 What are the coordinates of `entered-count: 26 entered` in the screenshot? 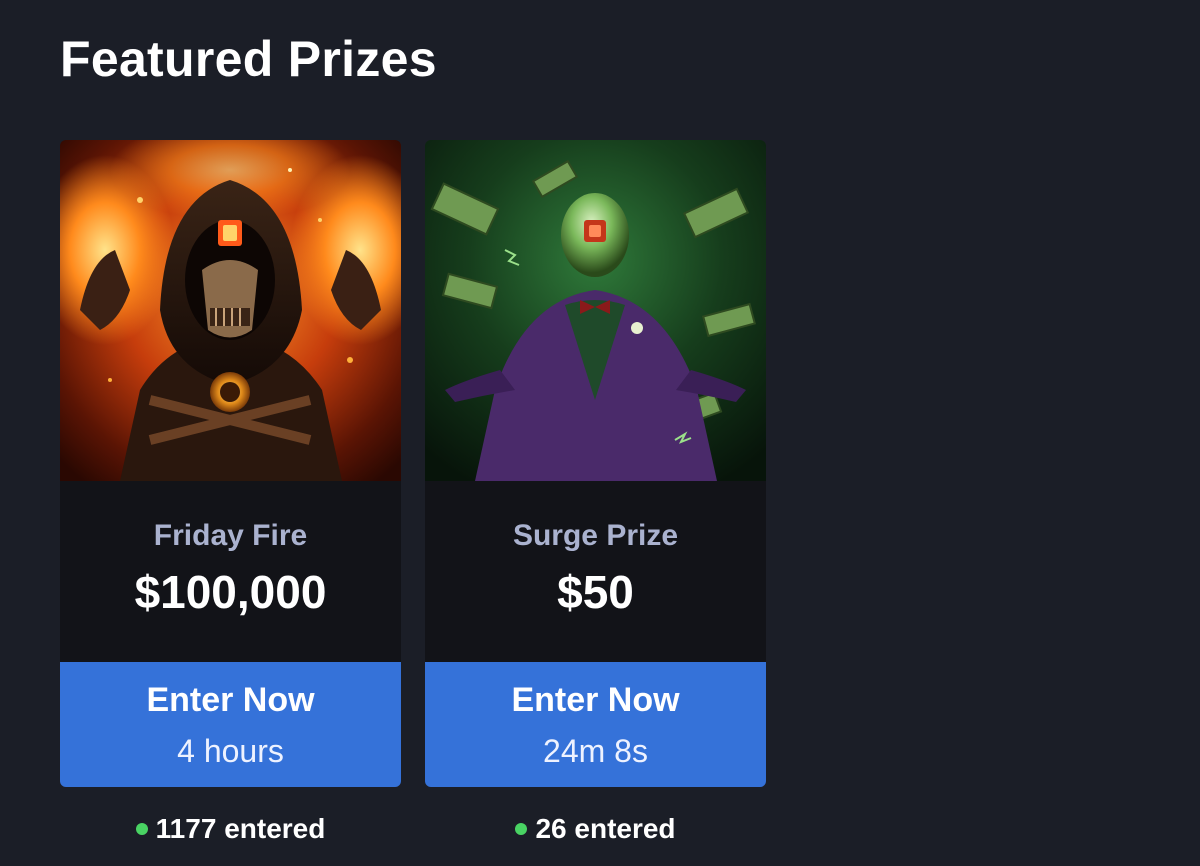 It's located at (595, 829).